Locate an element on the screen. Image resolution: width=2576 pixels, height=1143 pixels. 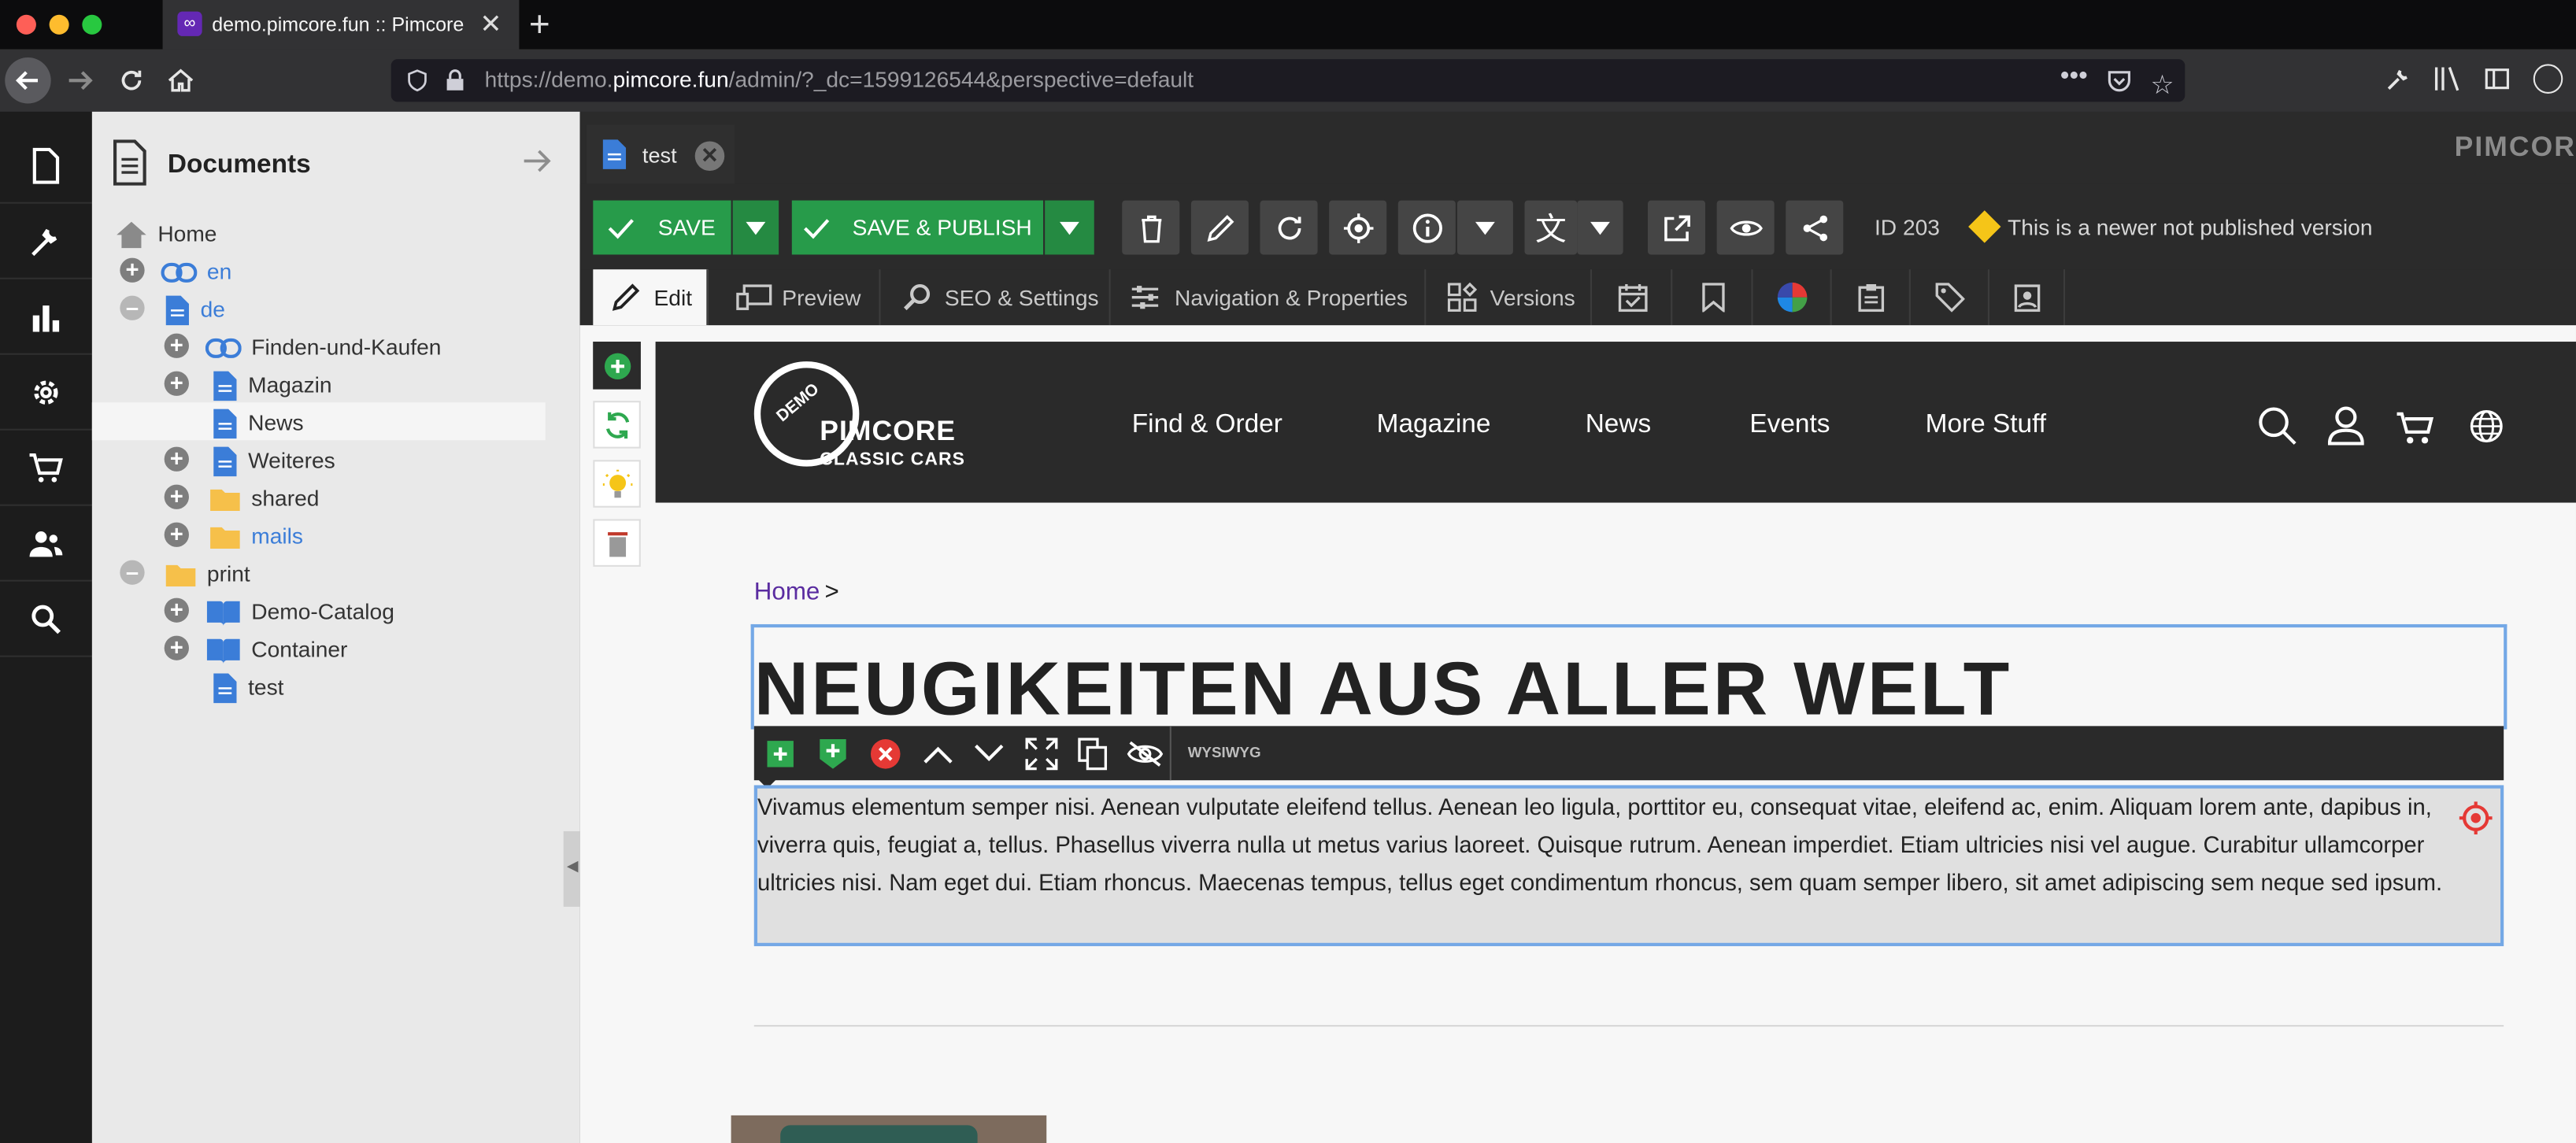
sidebar-documents-button is located at coordinates (46, 166).